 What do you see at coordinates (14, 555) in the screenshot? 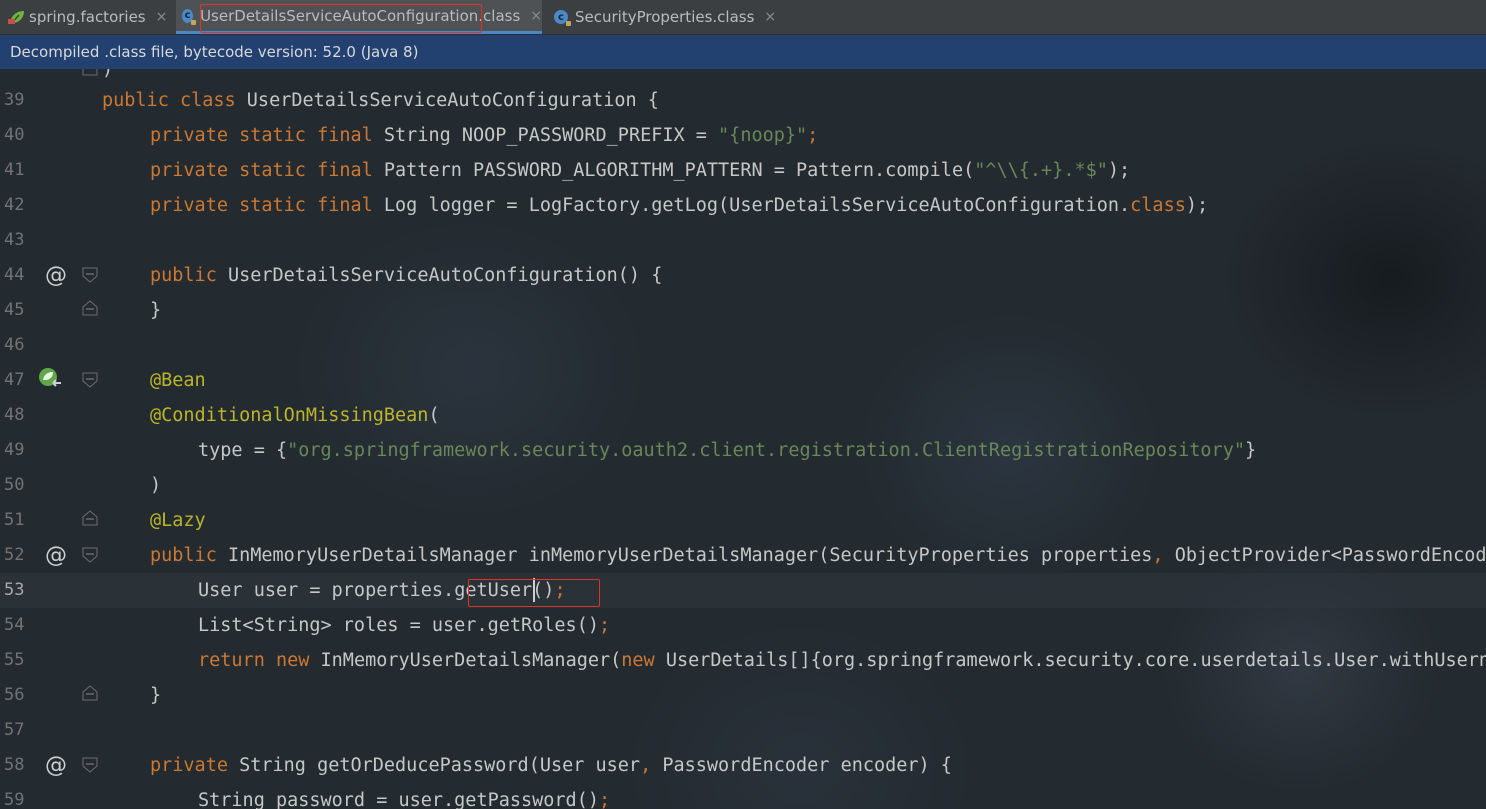
I see `line-number: 52` at bounding box center [14, 555].